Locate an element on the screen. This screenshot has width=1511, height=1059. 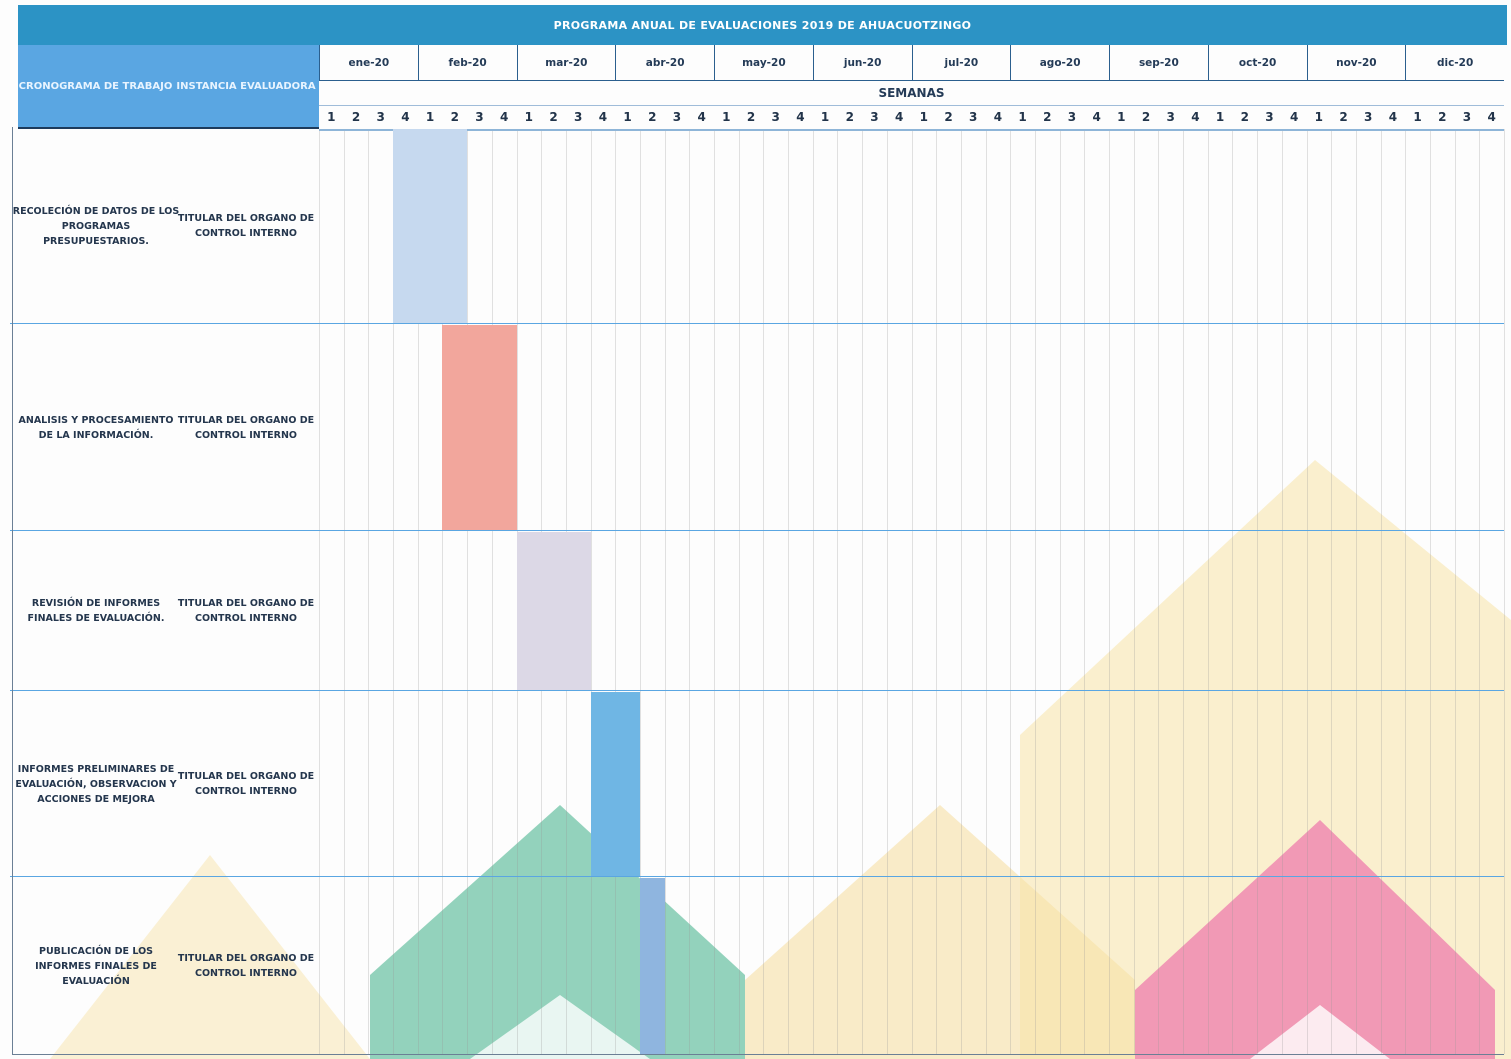
column-header-instance: INSTANCIA EVALUADORA is located at coordinates (246, 86).